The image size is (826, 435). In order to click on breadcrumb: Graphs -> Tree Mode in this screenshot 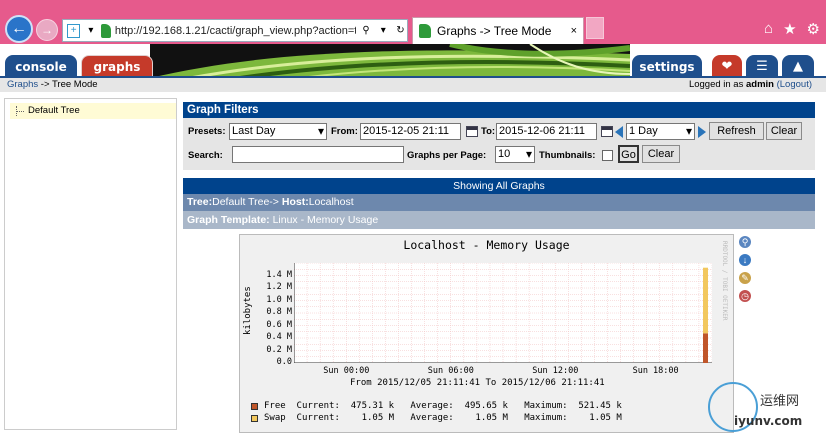, I will do `click(52, 85)`.